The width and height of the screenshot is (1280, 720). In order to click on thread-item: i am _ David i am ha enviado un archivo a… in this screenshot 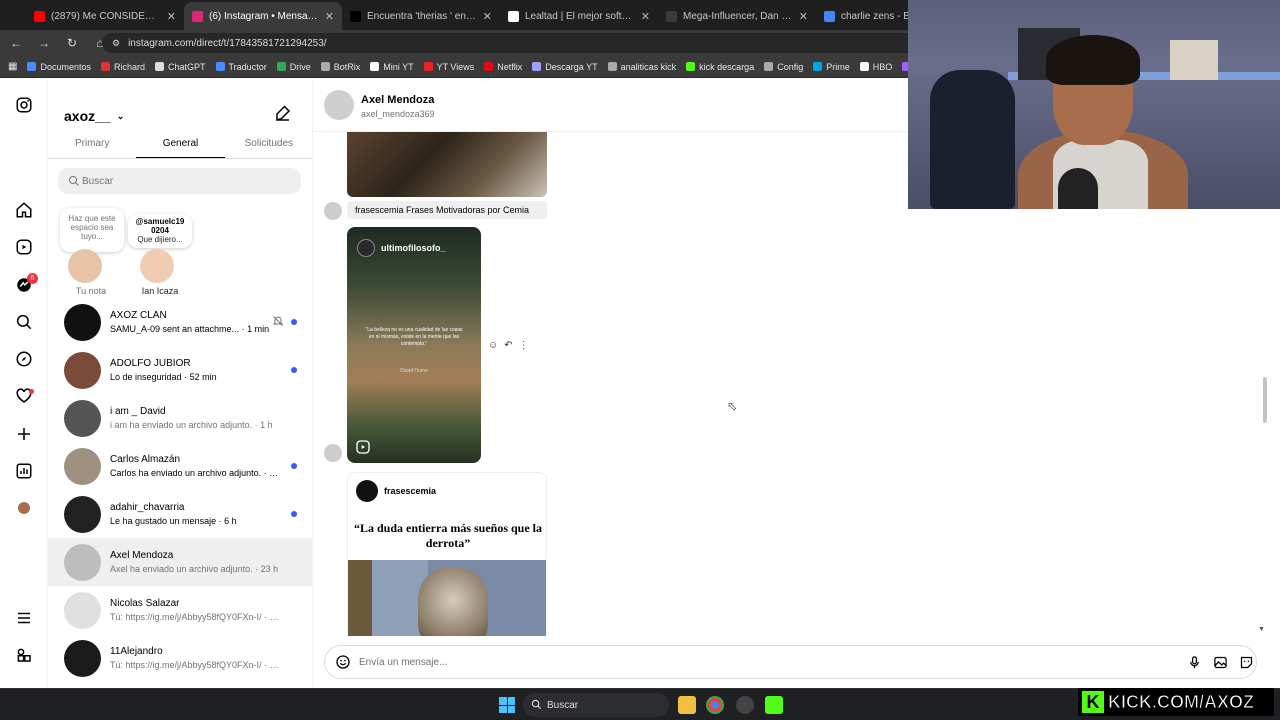, I will do `click(180, 418)`.